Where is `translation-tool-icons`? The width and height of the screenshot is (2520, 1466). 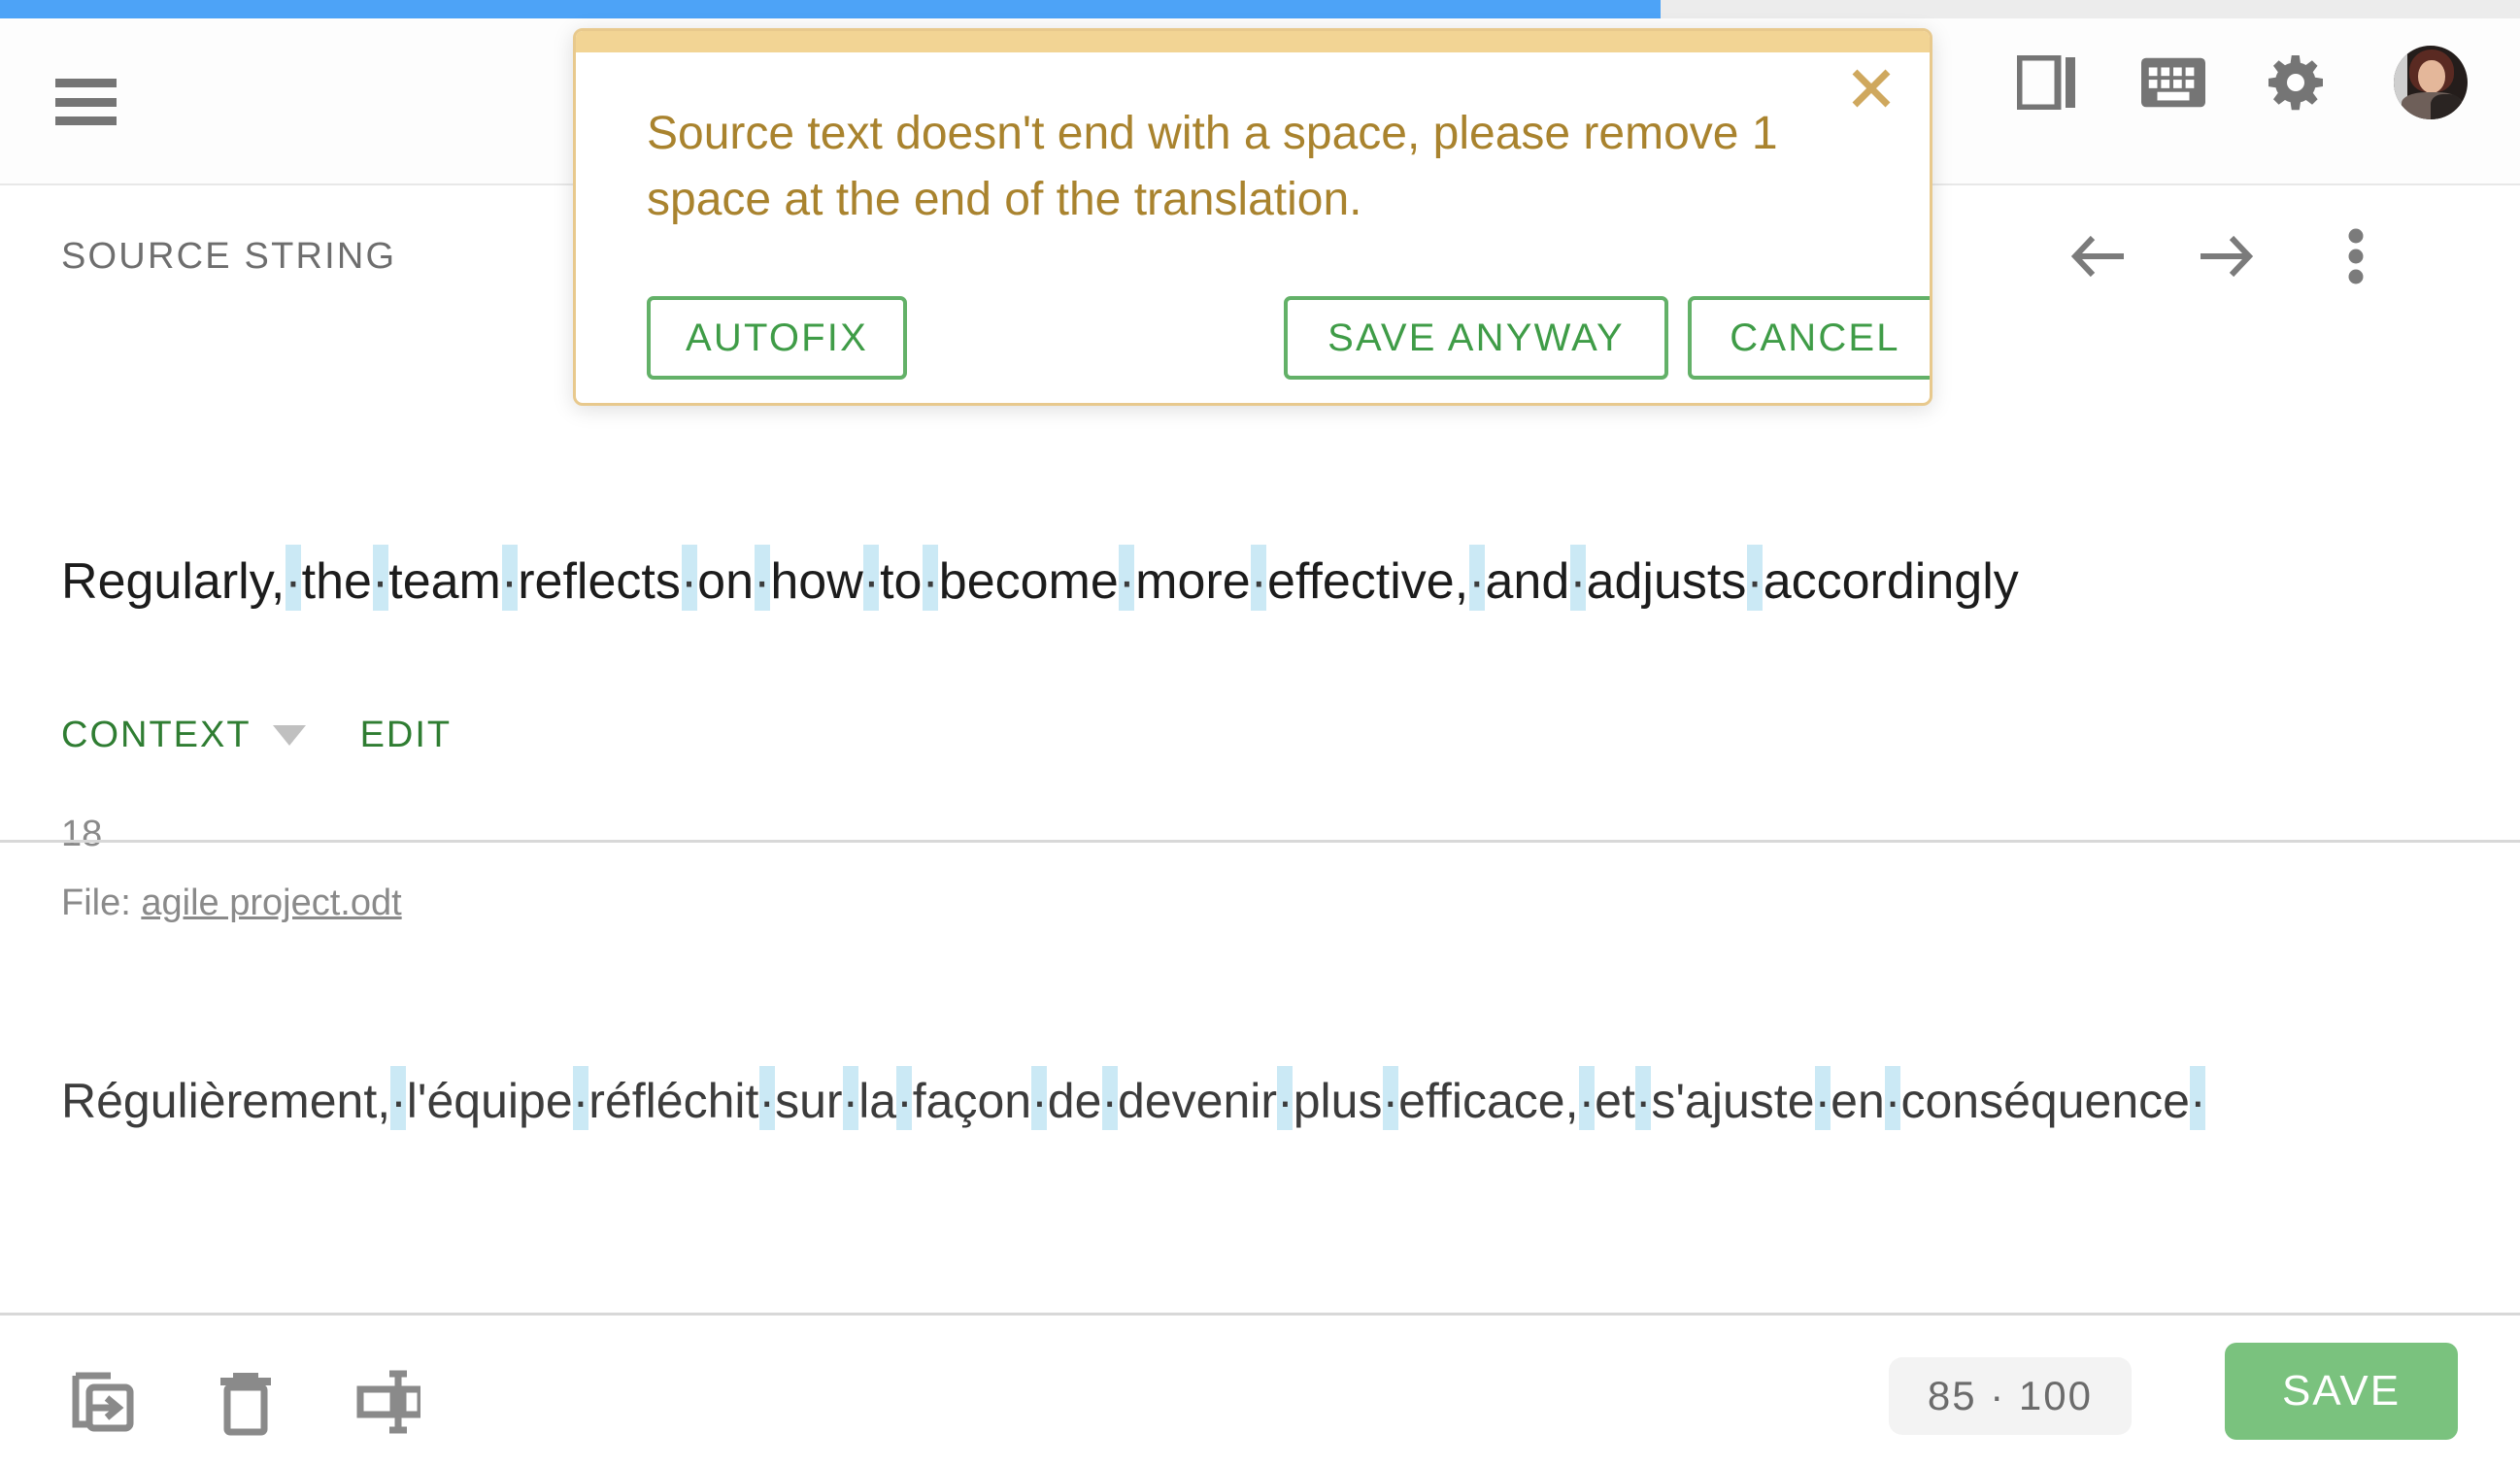 translation-tool-icons is located at coordinates (245, 1403).